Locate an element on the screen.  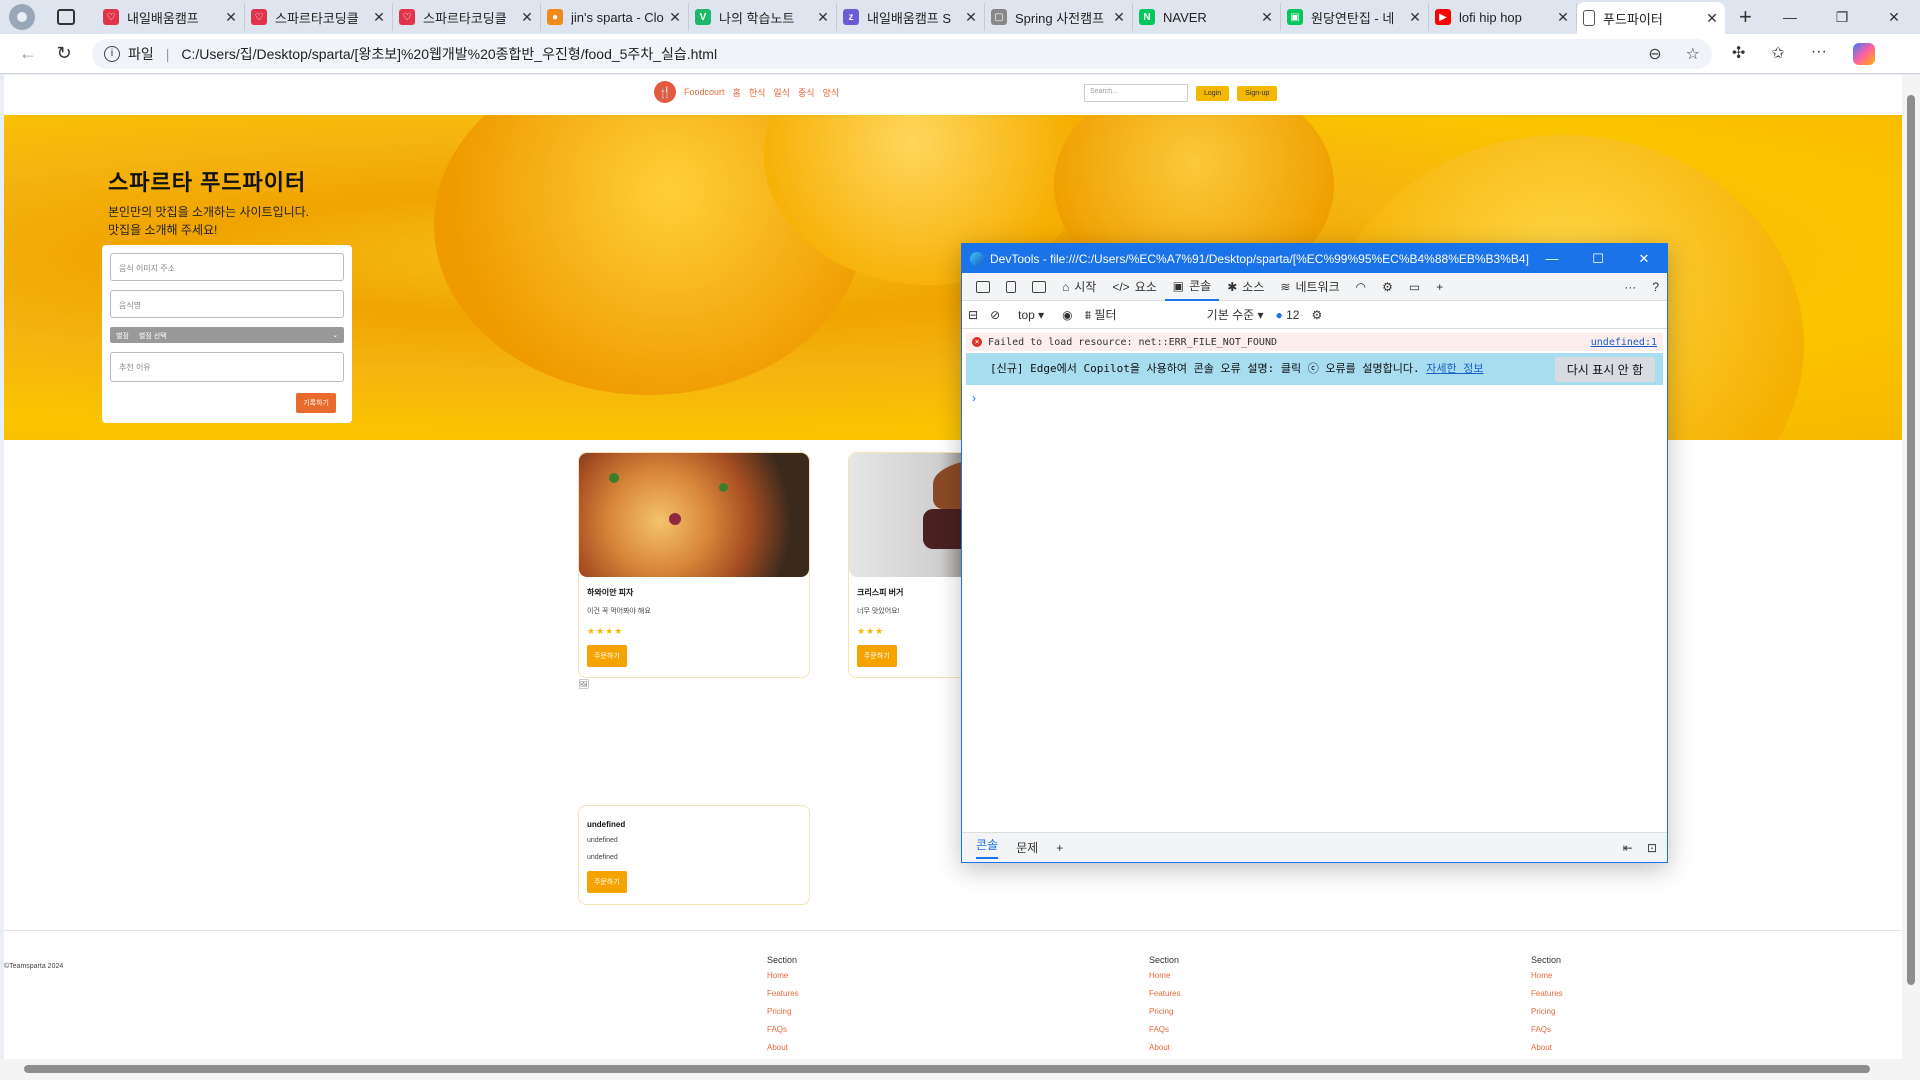
vertical-scrollbar is located at coordinates (1911, 567).